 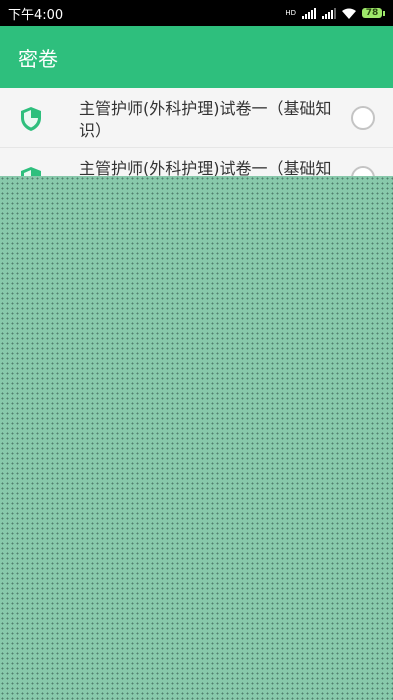 What do you see at coordinates (31, 119) in the screenshot?
I see `shield-check-icon` at bounding box center [31, 119].